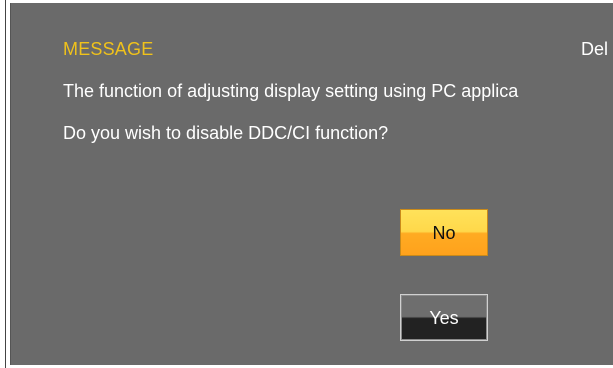  I want to click on message-line-2: Do you wish to disable DDC/CI function?, so click(226, 133).